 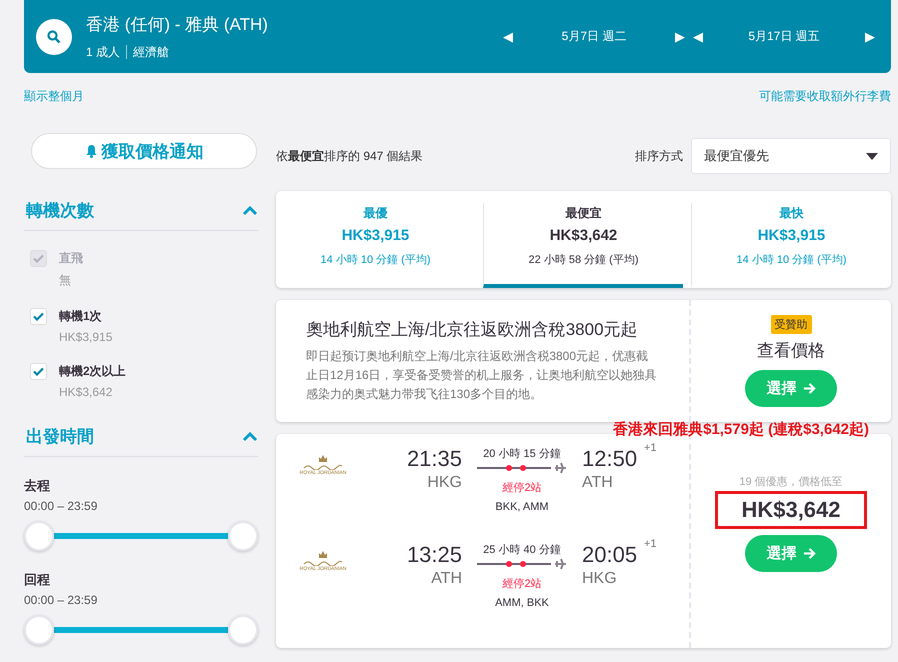 What do you see at coordinates (86, 392) in the screenshot?
I see `filter-option-price: HK$3,642` at bounding box center [86, 392].